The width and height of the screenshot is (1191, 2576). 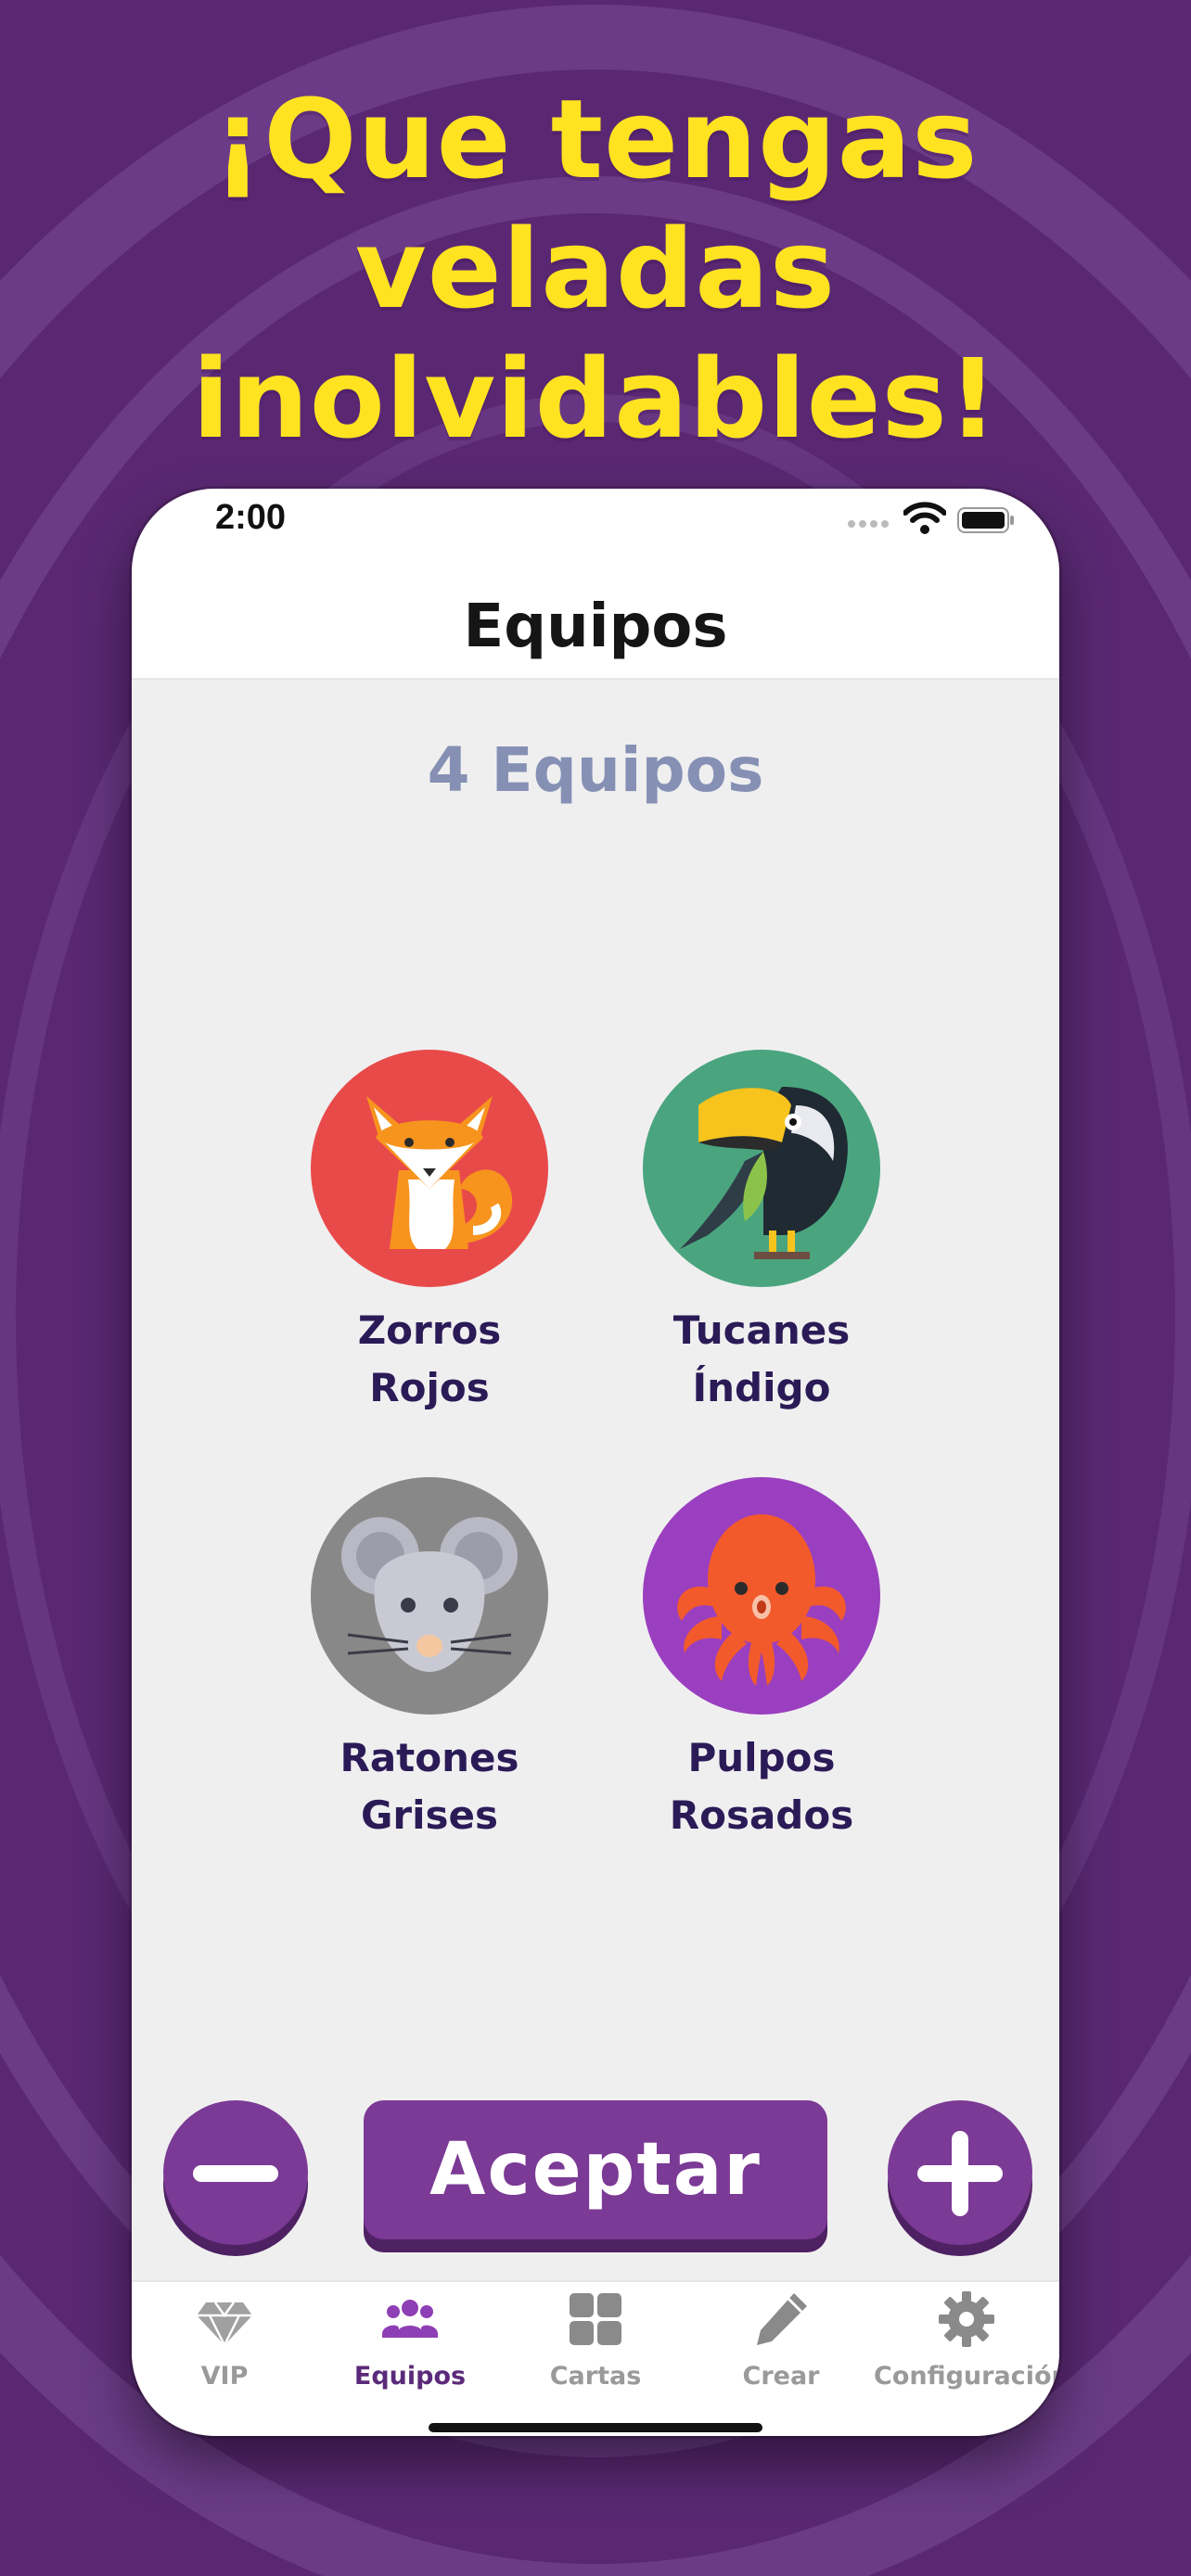 What do you see at coordinates (761, 1330) in the screenshot?
I see `team-name-line-1: Tucanes` at bounding box center [761, 1330].